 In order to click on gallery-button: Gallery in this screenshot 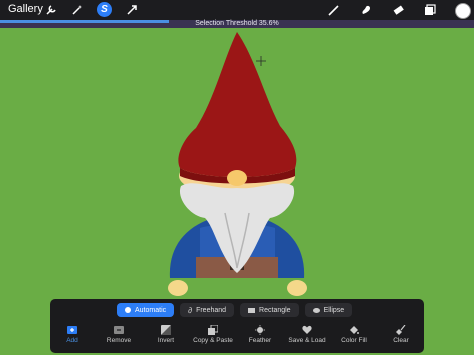, I will do `click(25, 9)`.